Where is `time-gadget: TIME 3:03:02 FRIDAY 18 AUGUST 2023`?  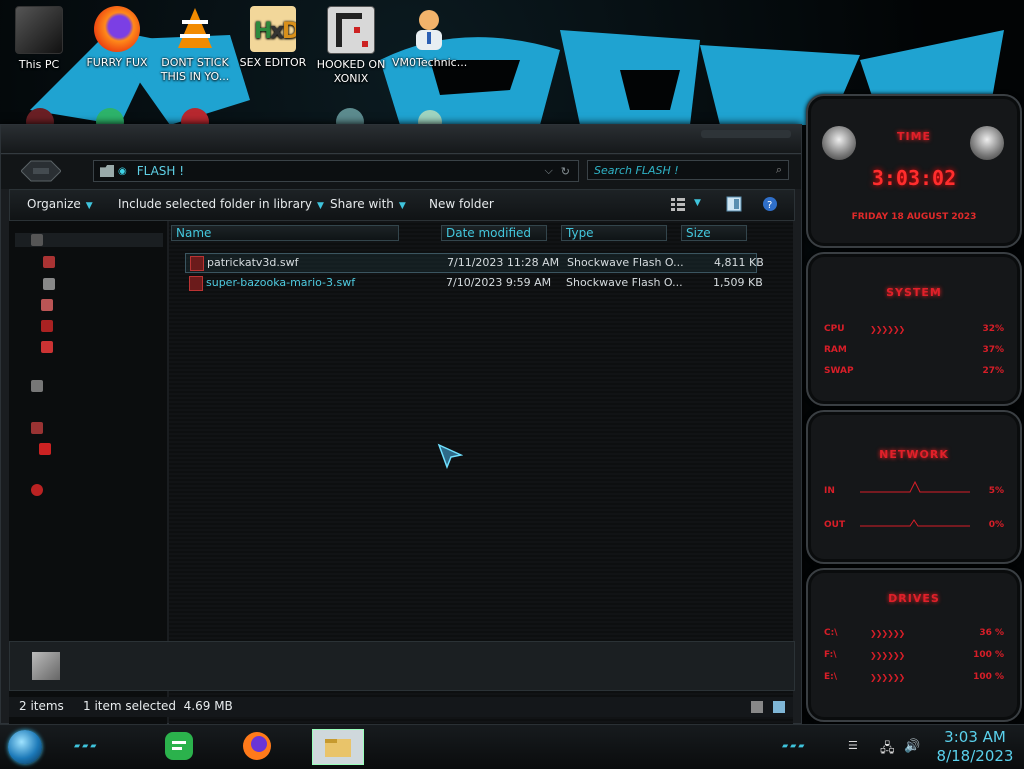 time-gadget: TIME 3:03:02 FRIDAY 18 AUGUST 2023 is located at coordinates (914, 171).